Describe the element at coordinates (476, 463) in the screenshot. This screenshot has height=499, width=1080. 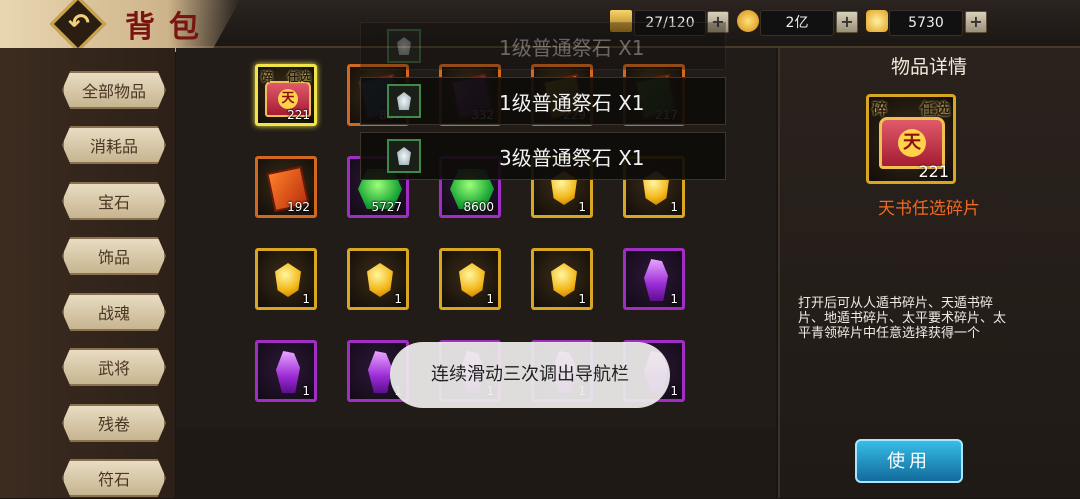
I see `grid-footer` at that location.